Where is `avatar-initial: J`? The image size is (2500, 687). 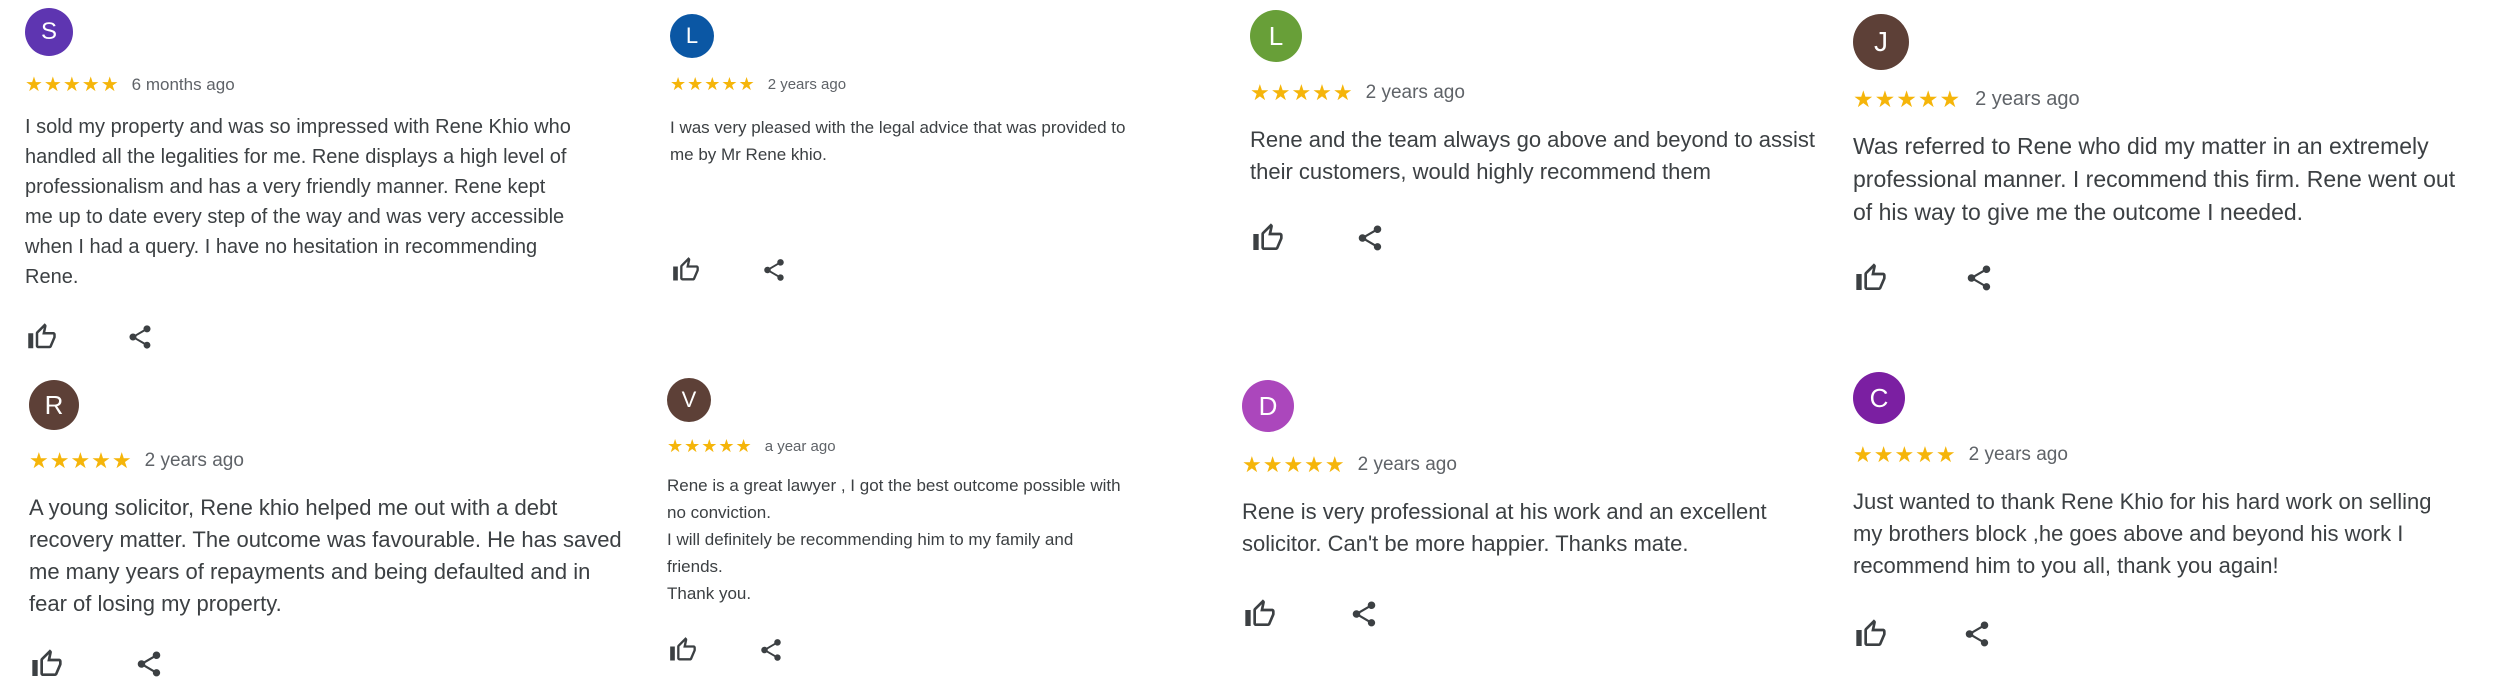 avatar-initial: J is located at coordinates (1881, 41).